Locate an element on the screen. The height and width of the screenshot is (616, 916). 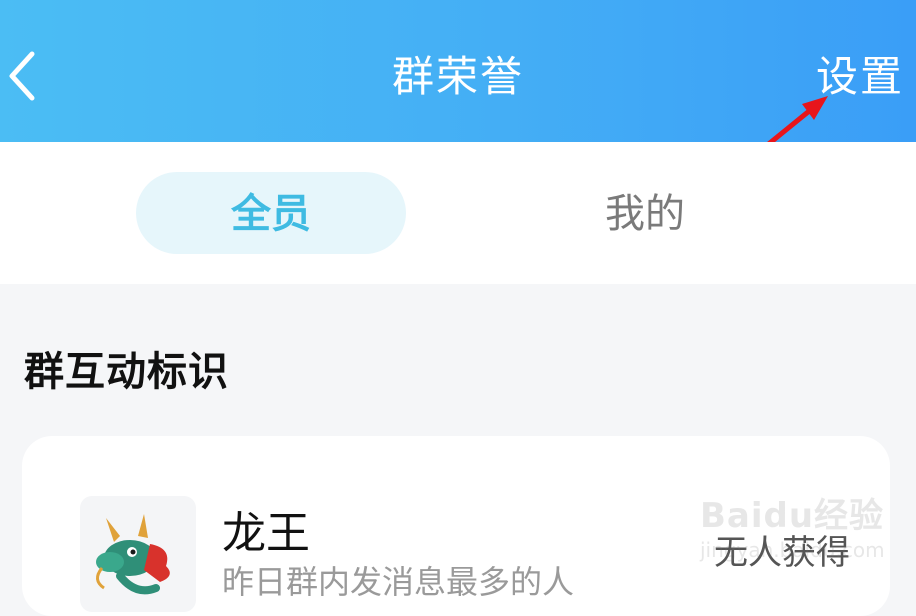
tab-all-members: 全员 is located at coordinates (271, 214).